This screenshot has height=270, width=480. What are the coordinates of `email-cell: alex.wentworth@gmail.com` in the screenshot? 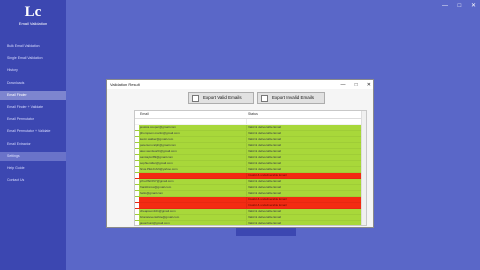 It's located at (158, 151).